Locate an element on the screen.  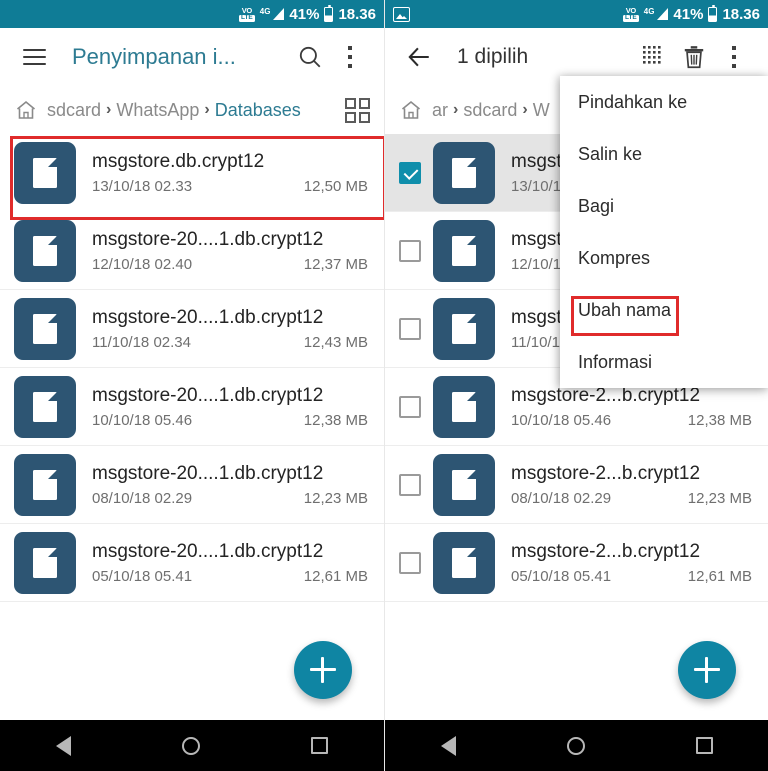
grid-view-icon is located at coordinates (357, 110).